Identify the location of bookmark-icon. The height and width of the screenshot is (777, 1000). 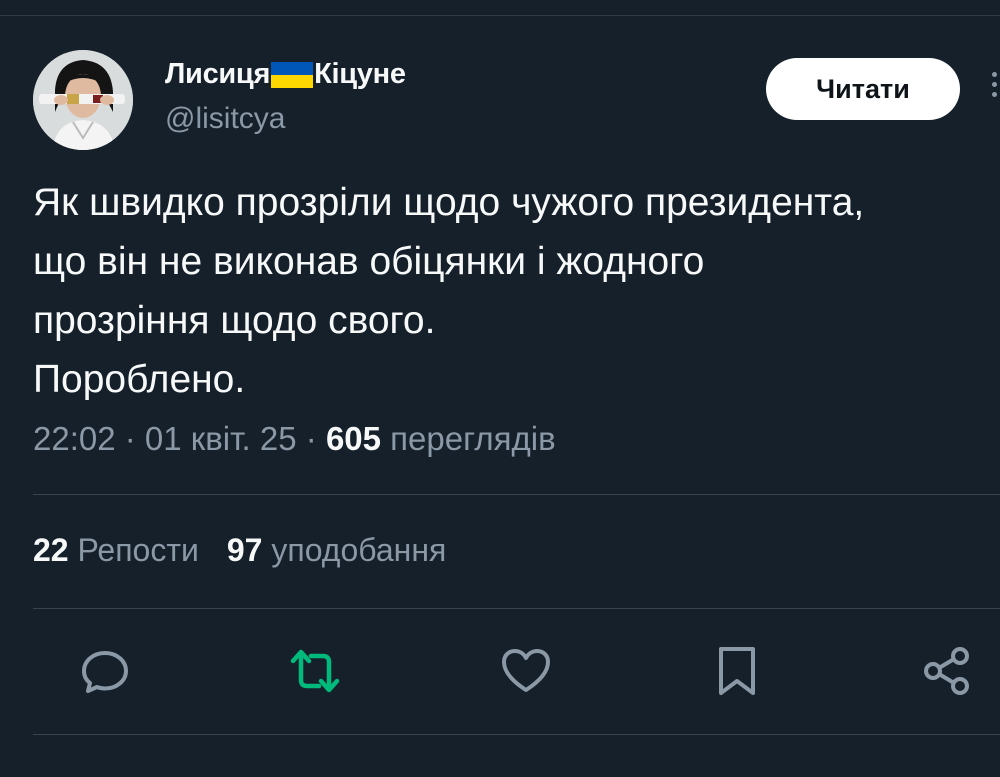
(737, 671).